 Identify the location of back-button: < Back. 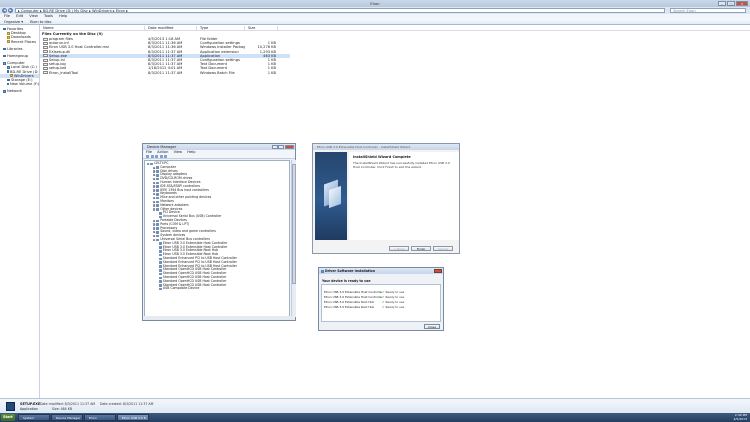
(399, 248).